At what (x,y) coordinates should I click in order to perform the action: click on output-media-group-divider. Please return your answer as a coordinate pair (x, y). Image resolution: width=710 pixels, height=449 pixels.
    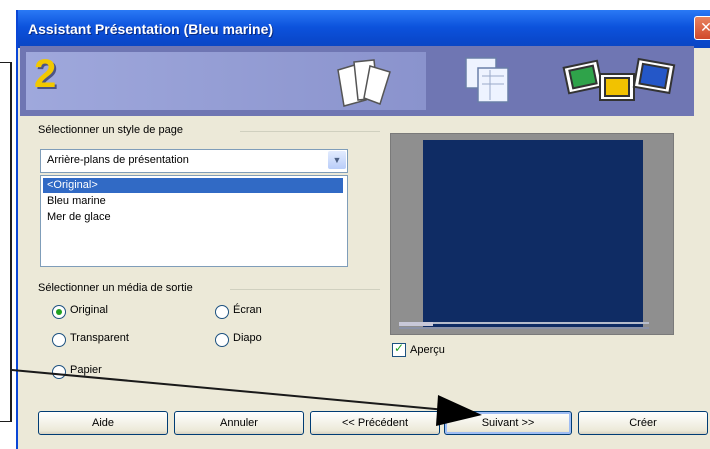
    Looking at the image, I should click on (305, 289).